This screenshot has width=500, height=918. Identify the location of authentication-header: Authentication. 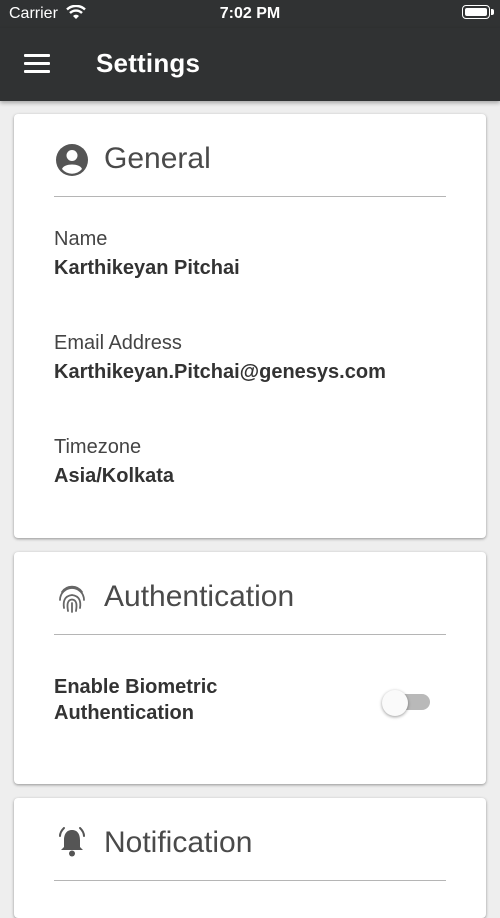
(250, 593).